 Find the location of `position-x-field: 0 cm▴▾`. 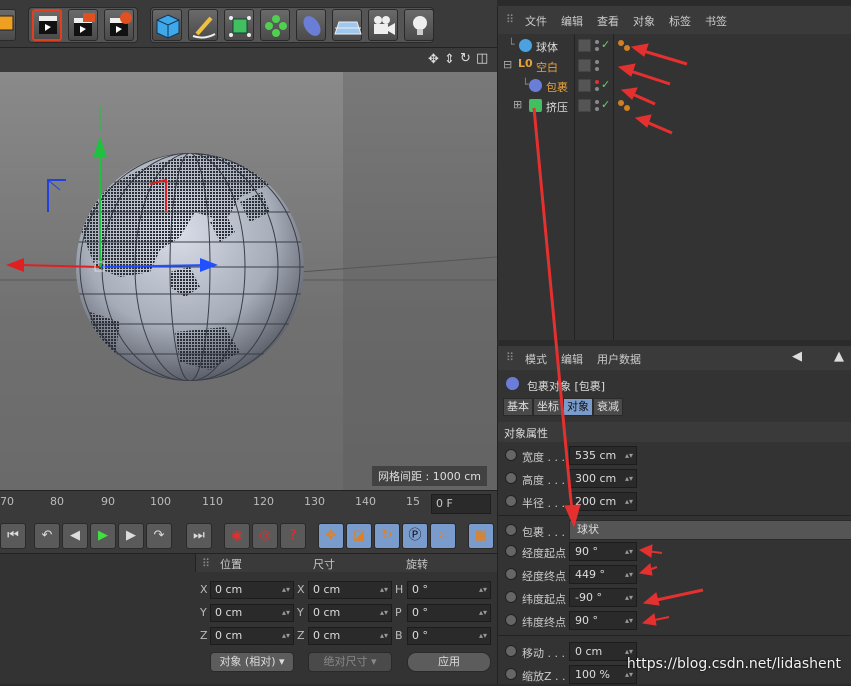

position-x-field: 0 cm▴▾ is located at coordinates (252, 590).